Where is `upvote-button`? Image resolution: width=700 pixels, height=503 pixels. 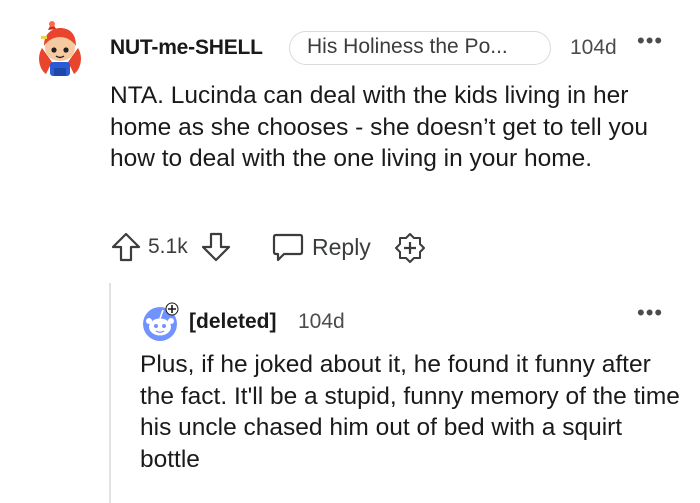
upvote-button is located at coordinates (126, 249).